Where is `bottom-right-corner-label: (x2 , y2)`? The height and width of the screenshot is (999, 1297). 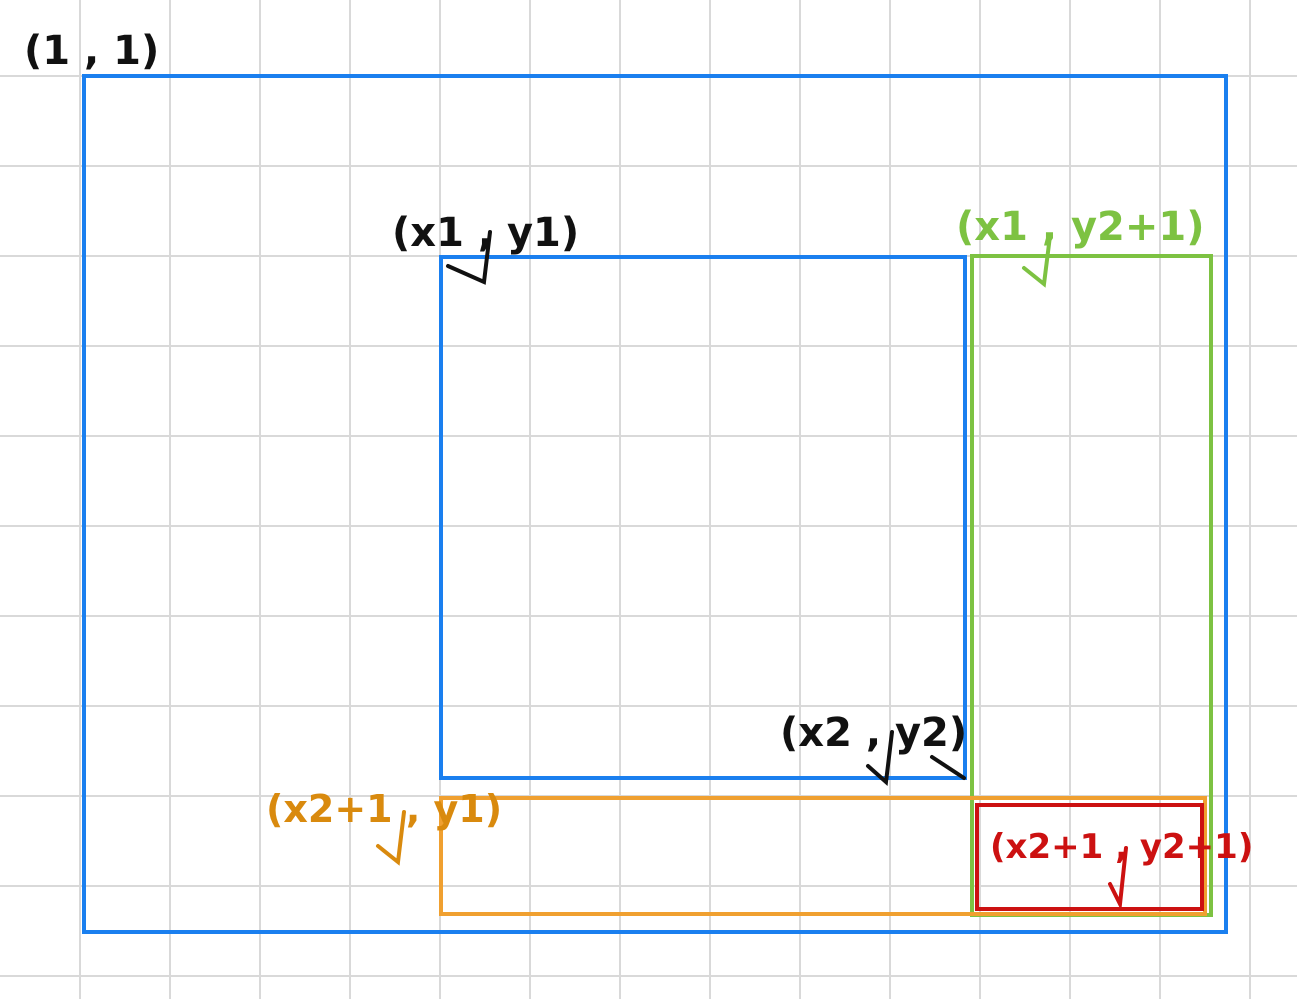 bottom-right-corner-label: (x2 , y2) is located at coordinates (873, 733).